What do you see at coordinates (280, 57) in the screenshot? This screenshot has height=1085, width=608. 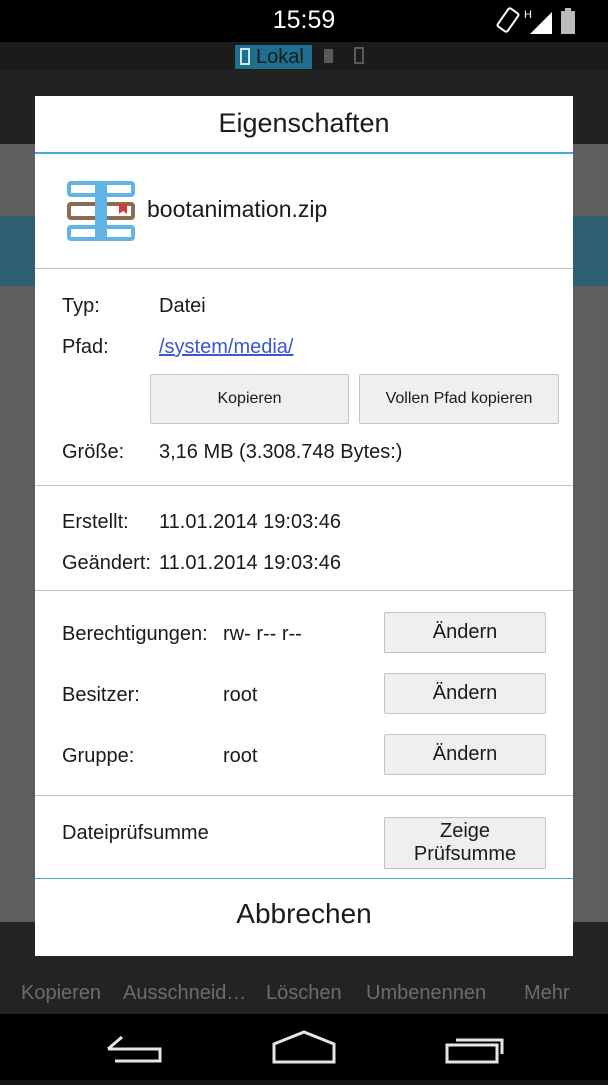 I see `tab-lokal-label: Lokal` at bounding box center [280, 57].